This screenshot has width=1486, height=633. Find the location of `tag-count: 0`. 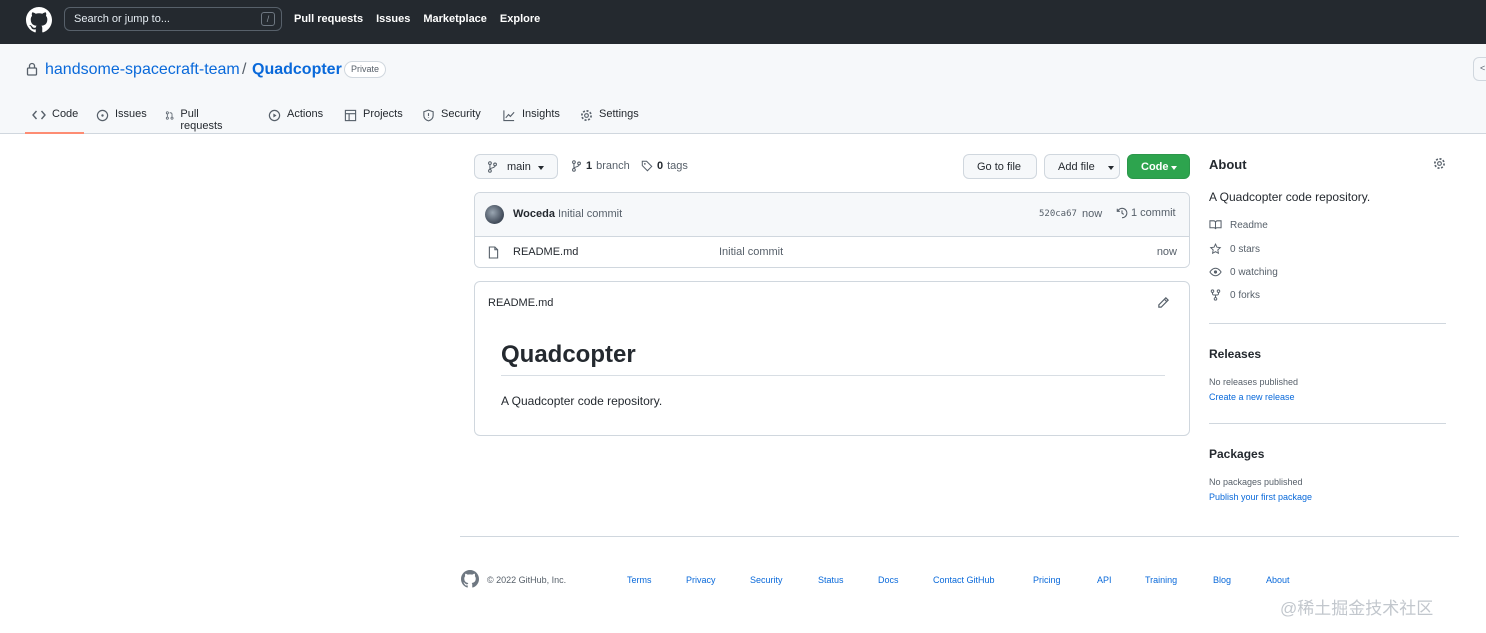

tag-count: 0 is located at coordinates (660, 166).